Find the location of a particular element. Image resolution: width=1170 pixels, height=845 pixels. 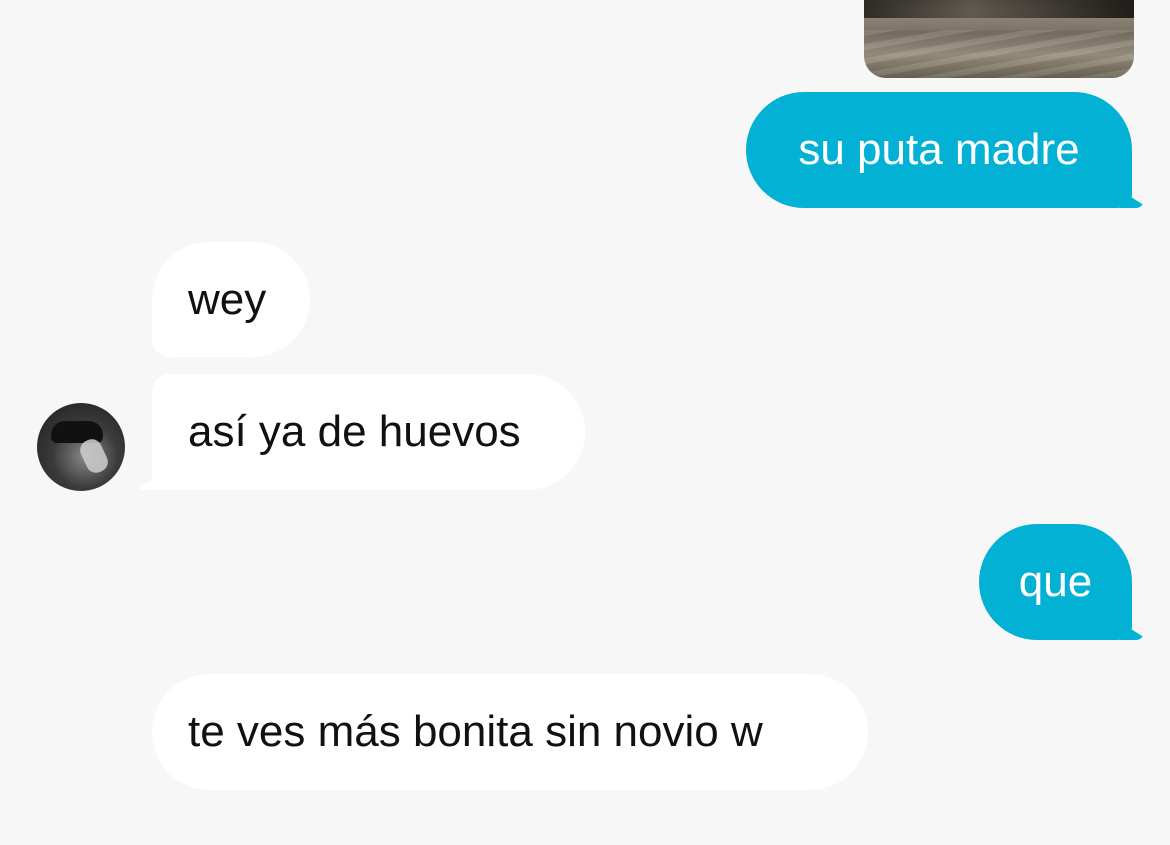

incoming-message-bubble: te ves más bonita sin novio w is located at coordinates (510, 732).